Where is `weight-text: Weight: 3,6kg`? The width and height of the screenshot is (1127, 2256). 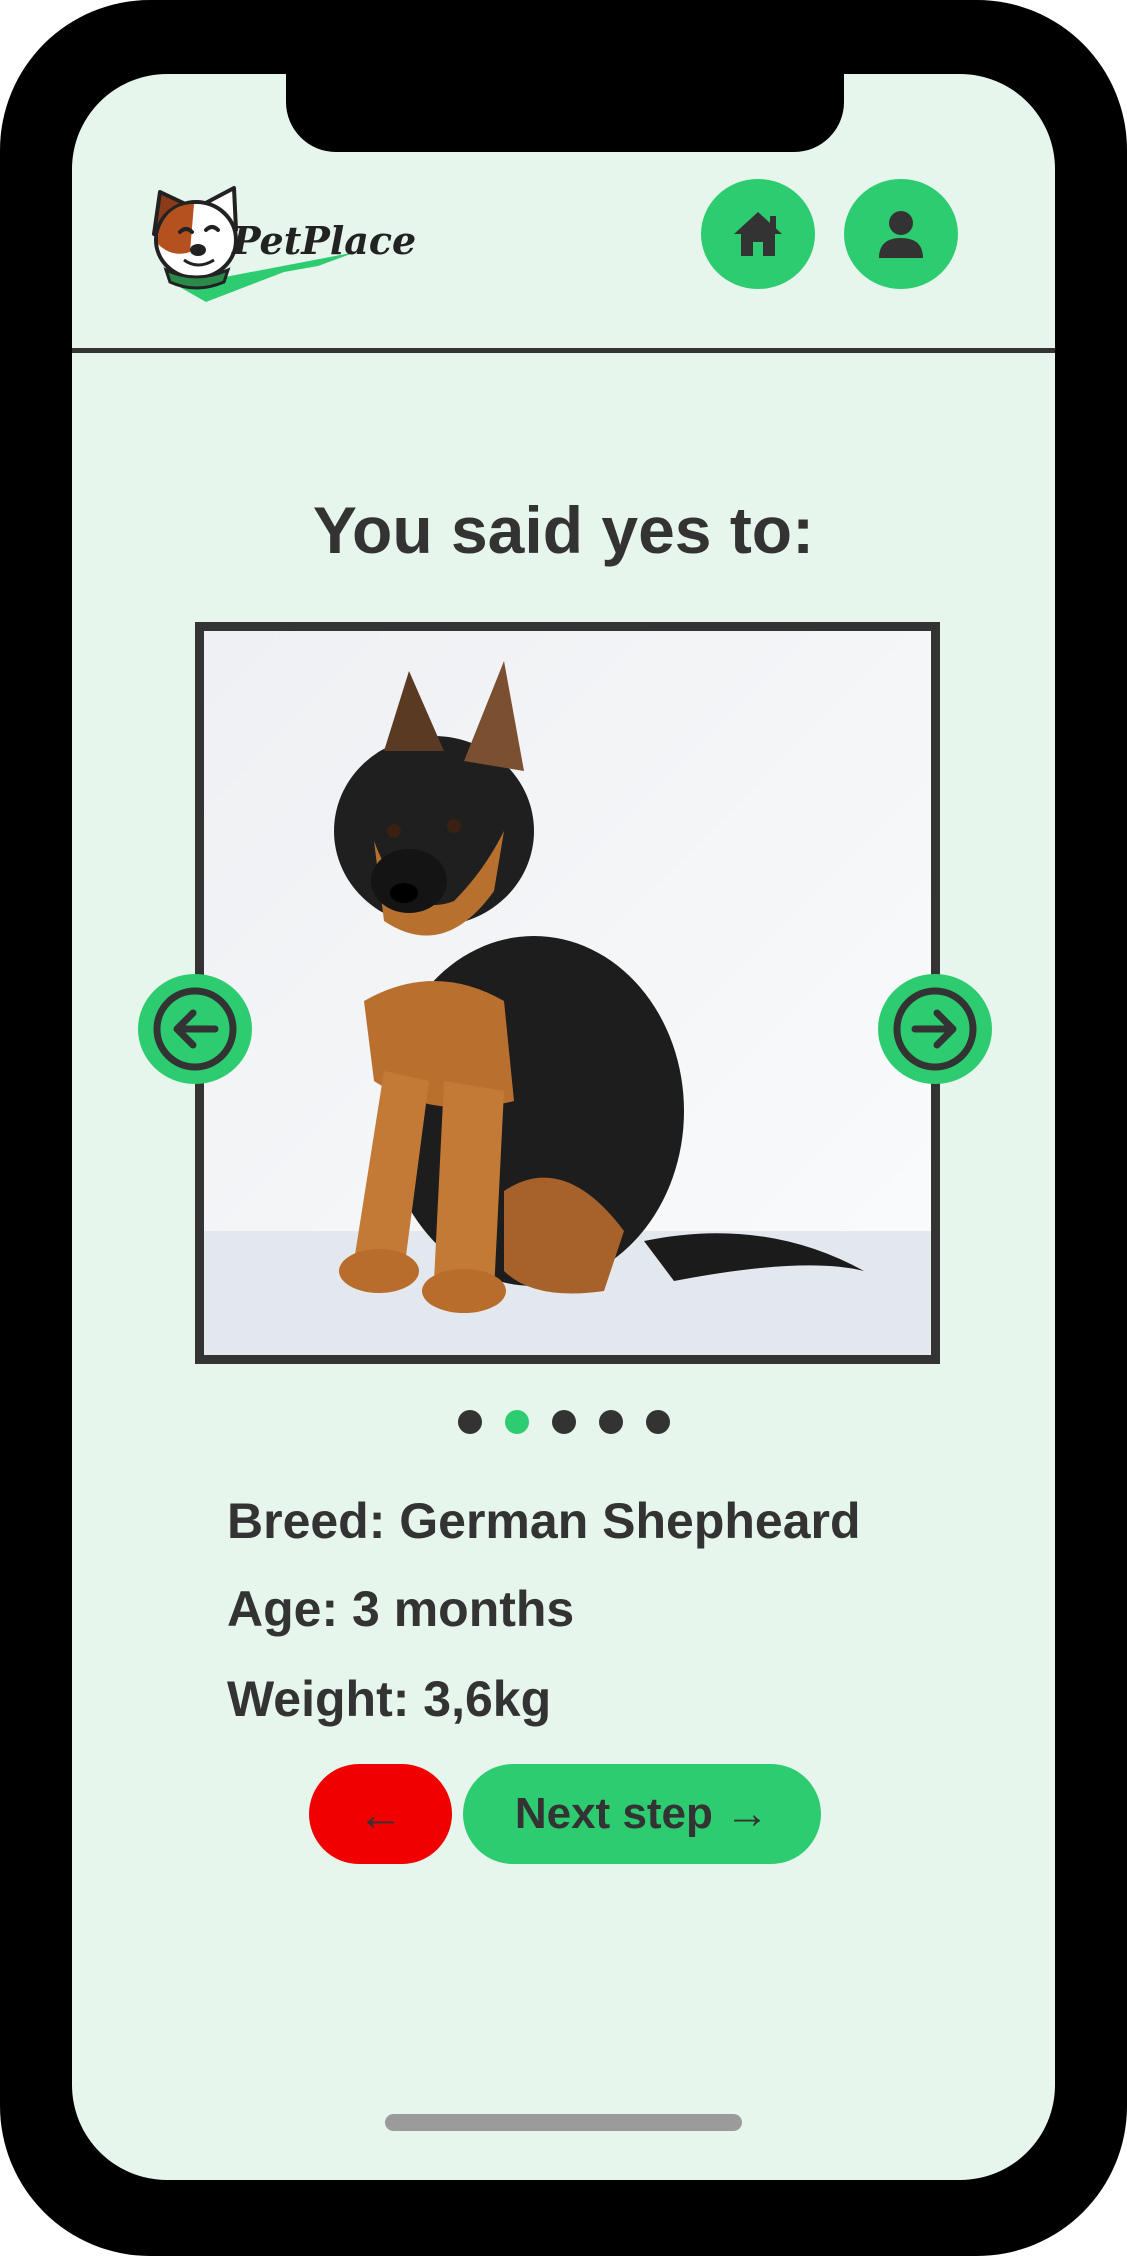 weight-text: Weight: 3,6kg is located at coordinates (389, 1699).